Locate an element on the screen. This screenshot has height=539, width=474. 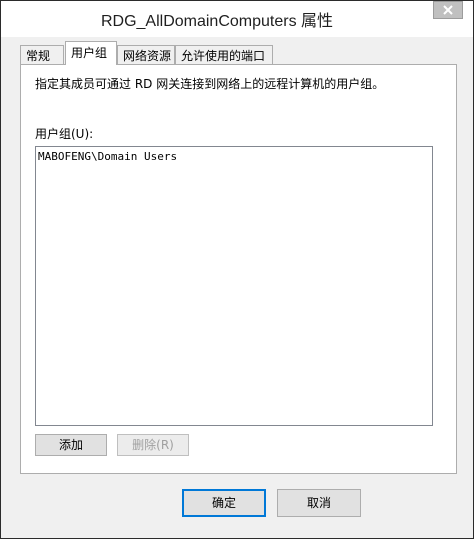
cancel-button: 取消 is located at coordinates (319, 503).